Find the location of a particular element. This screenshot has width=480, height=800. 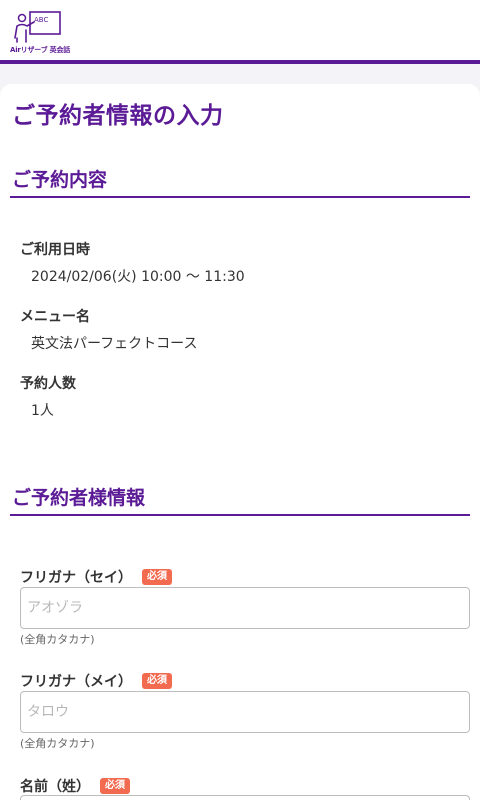

menu-label: メニュー名 is located at coordinates (55, 317).